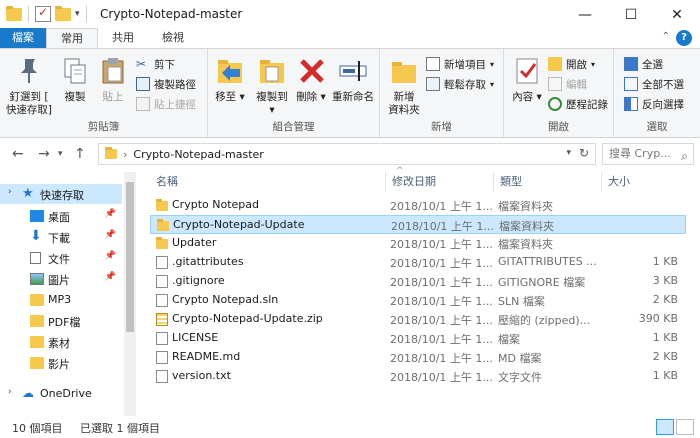  What do you see at coordinates (230, 71) in the screenshot?
I see `move-to-icon` at bounding box center [230, 71].